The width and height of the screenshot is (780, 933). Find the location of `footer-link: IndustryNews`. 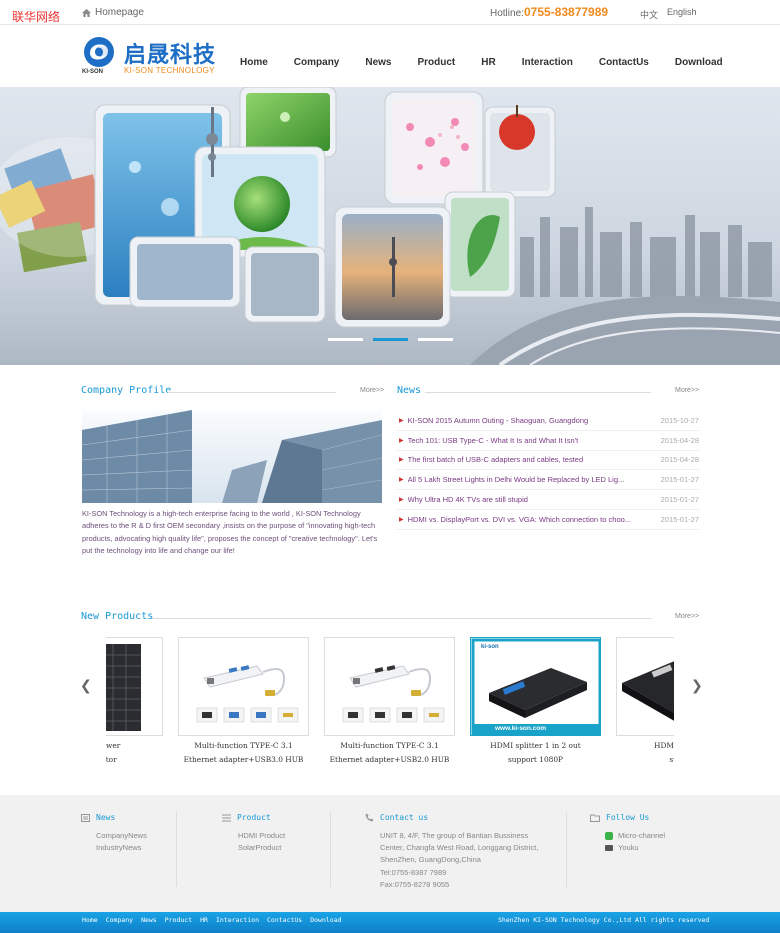

footer-link: IndustryNews is located at coordinates (121, 848).